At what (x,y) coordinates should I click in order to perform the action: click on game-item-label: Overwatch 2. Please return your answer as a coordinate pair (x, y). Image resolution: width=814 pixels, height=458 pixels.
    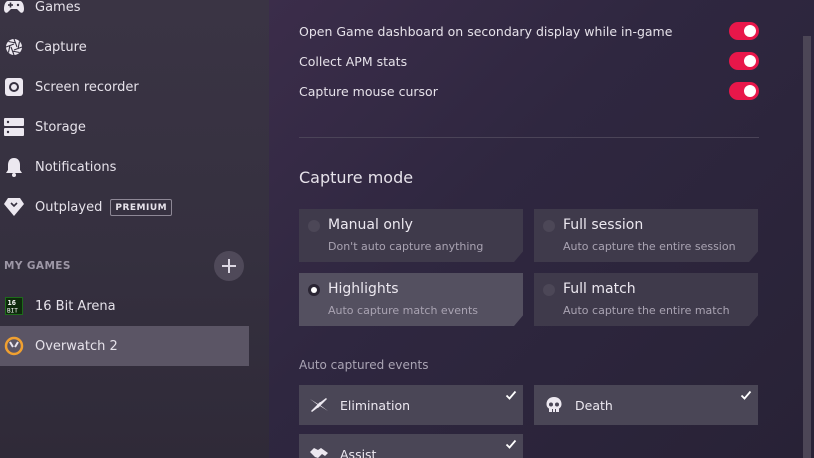
    Looking at the image, I should click on (76, 346).